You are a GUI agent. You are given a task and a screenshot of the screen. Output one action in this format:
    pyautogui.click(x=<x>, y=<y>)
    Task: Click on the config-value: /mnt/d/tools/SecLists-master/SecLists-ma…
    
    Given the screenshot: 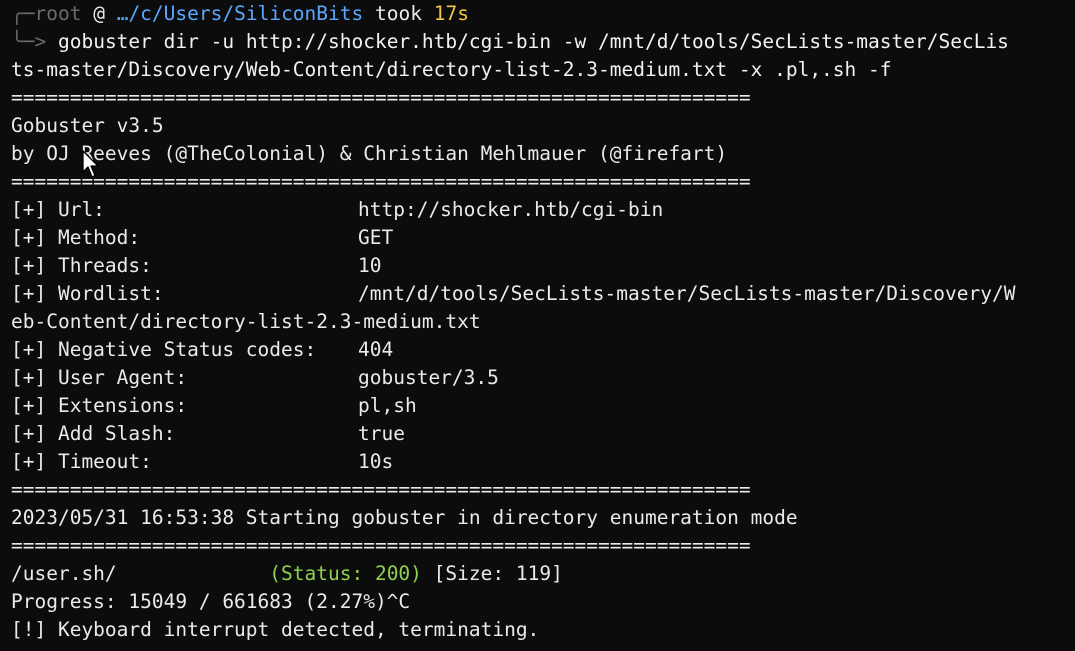 What is the action you would take?
    pyautogui.click(x=687, y=293)
    